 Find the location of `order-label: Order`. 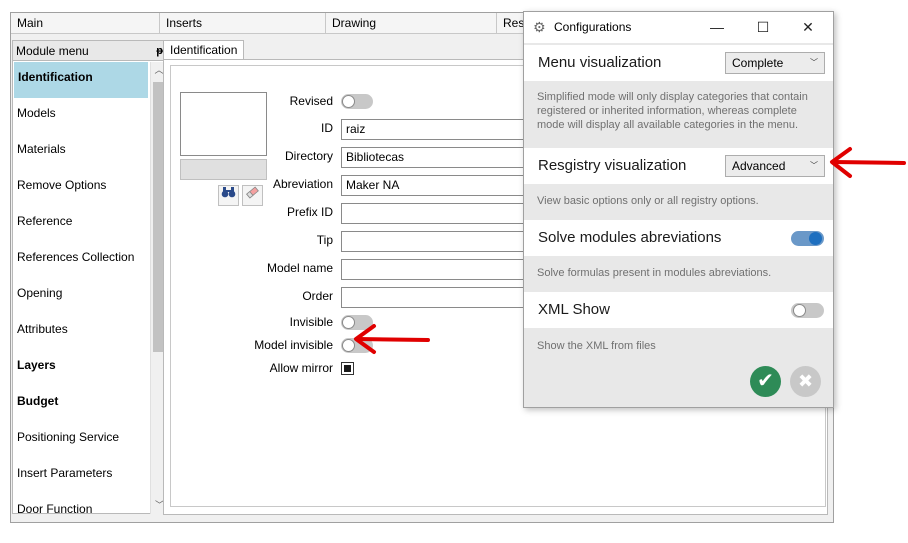

order-label: Order is located at coordinates (317, 296).